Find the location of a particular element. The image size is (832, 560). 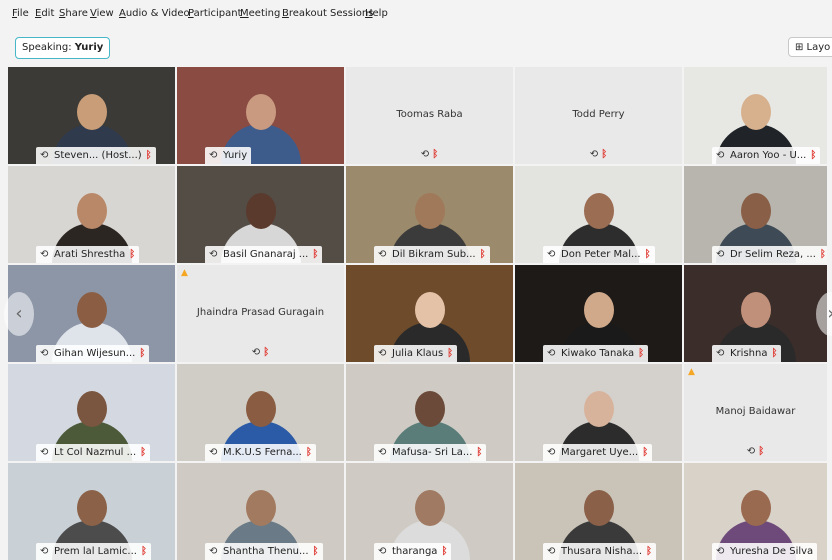

participant-name-label: ⟲ Thusara Nisha... ᛒ is located at coordinates (600, 551).